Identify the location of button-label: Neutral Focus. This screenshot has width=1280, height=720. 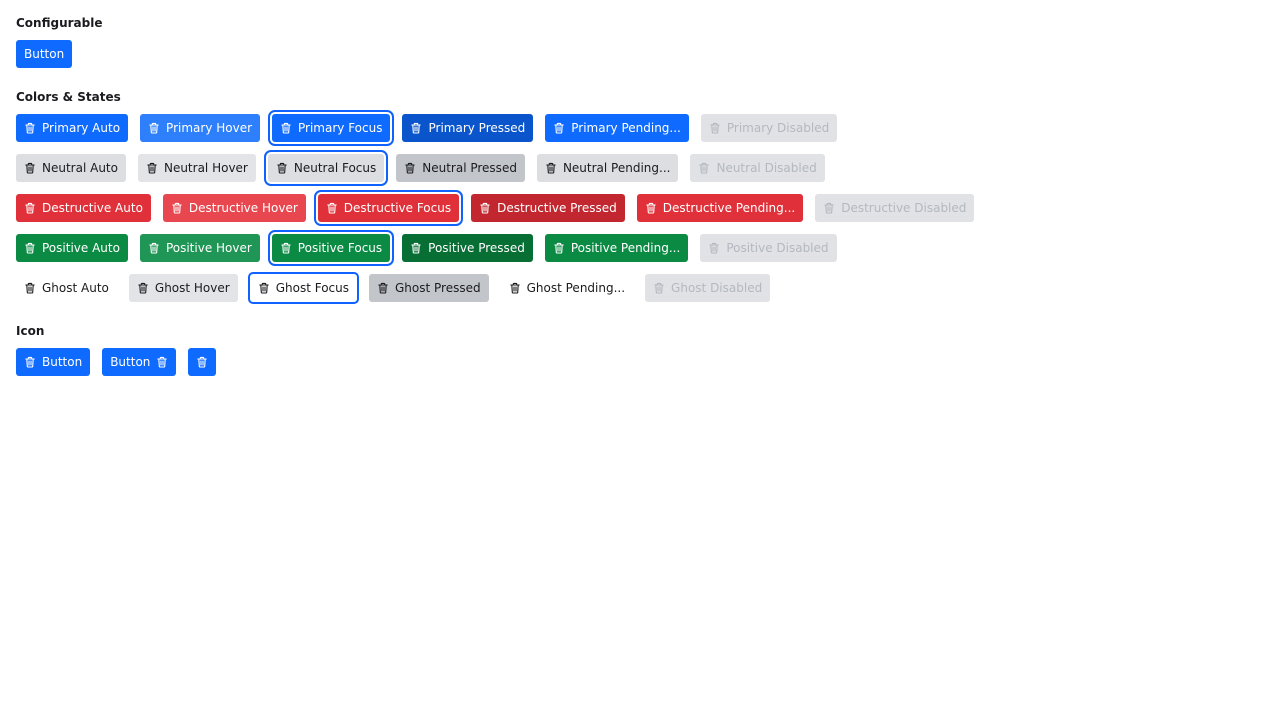
(335, 168).